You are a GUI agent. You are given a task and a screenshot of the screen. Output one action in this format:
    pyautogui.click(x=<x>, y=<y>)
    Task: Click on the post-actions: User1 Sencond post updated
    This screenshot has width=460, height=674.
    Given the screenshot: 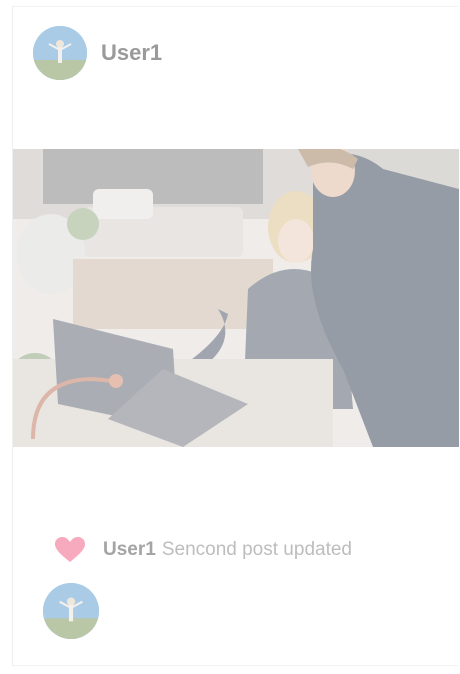 What is the action you would take?
    pyautogui.click(x=203, y=550)
    